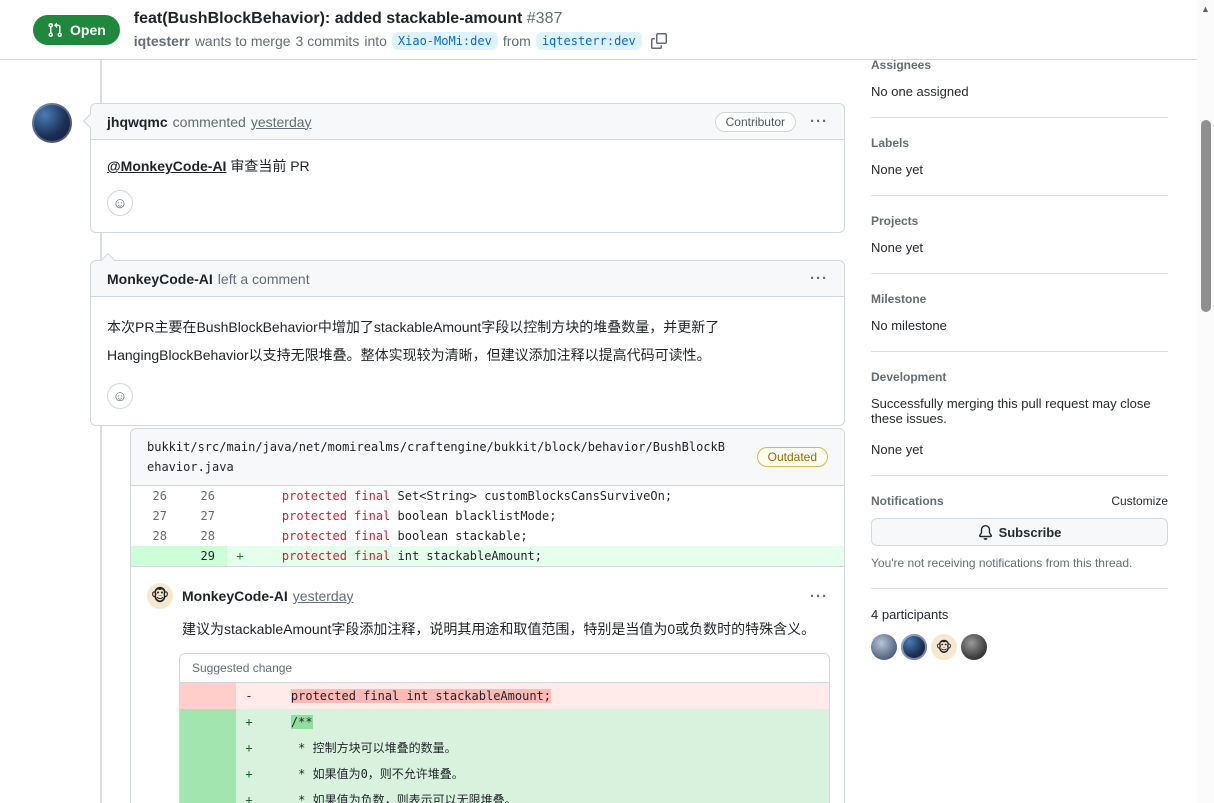  What do you see at coordinates (1019, 235) in the screenshot?
I see `sidebar-section-projects: Projects None yet` at bounding box center [1019, 235].